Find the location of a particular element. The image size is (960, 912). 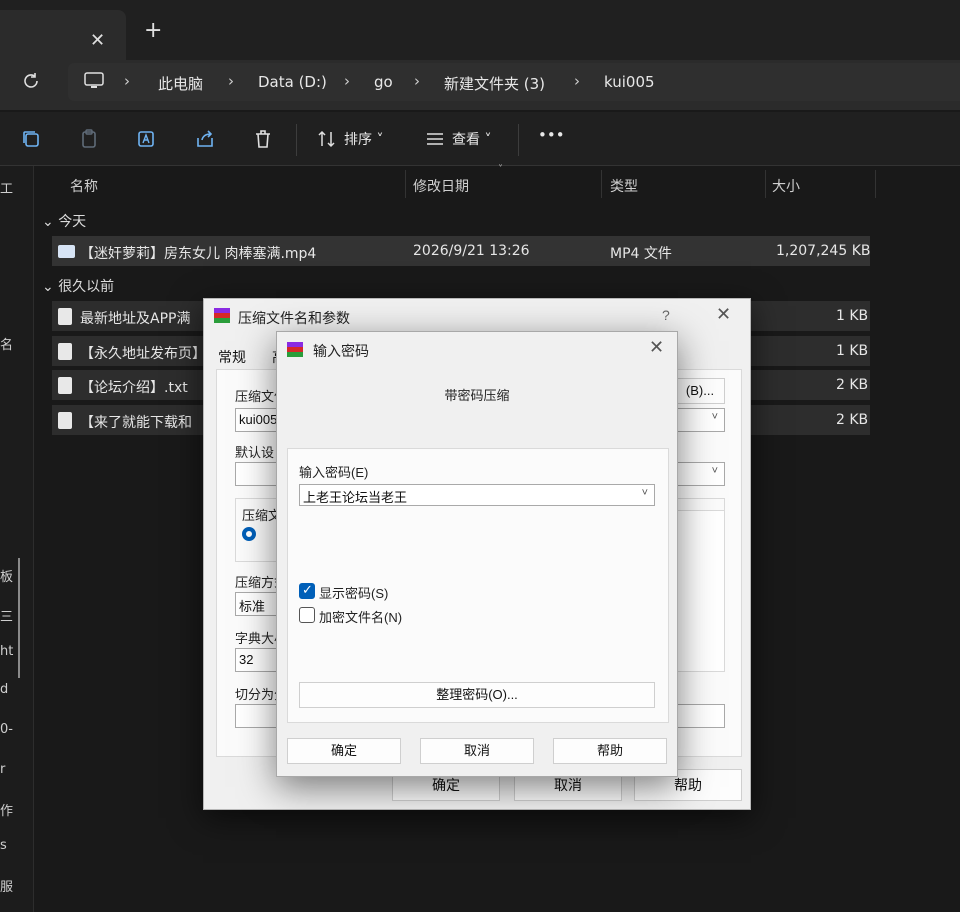

nav-item: 作 is located at coordinates (6, 809).